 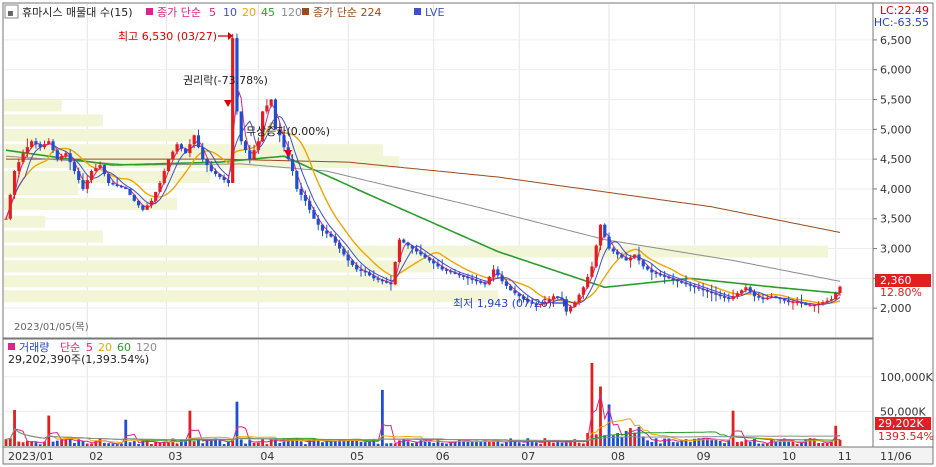 What do you see at coordinates (249, 12) in the screenshot?
I see `ma-period-20: 20` at bounding box center [249, 12].